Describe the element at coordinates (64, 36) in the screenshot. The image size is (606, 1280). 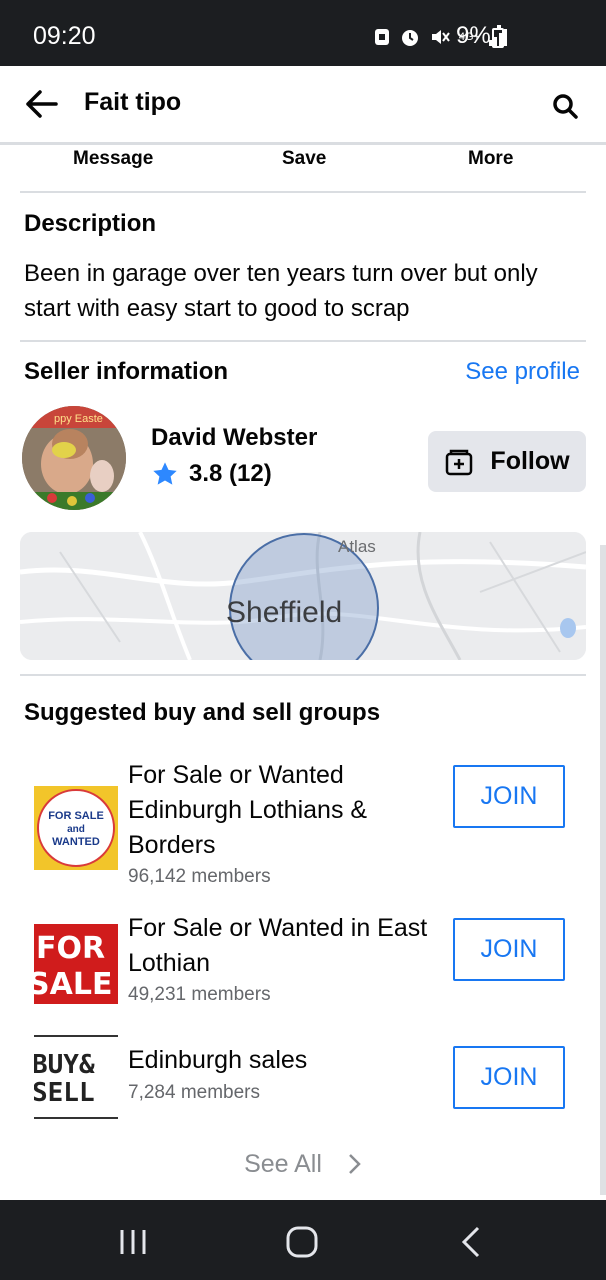
I see `status-time: 09:20` at that location.